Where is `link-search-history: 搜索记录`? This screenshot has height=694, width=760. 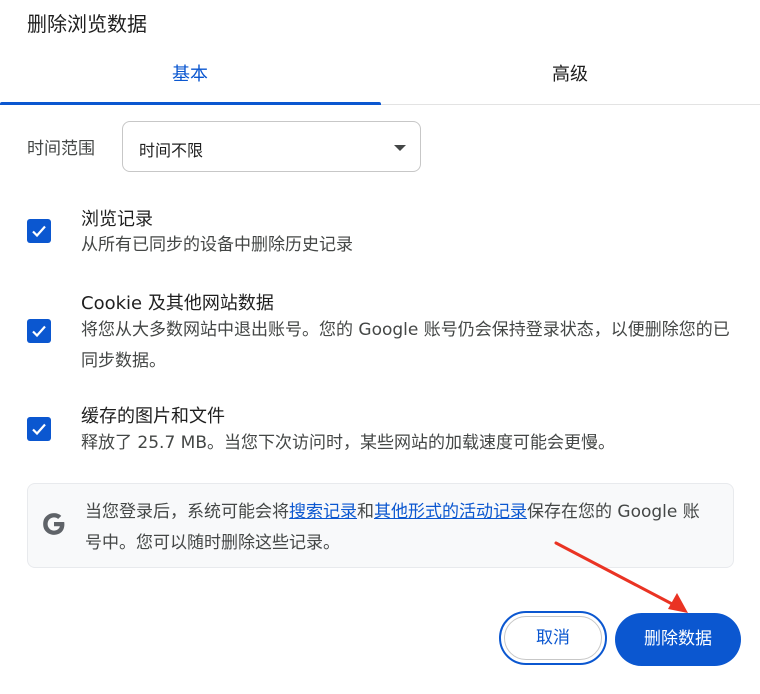 link-search-history: 搜索记录 is located at coordinates (323, 512).